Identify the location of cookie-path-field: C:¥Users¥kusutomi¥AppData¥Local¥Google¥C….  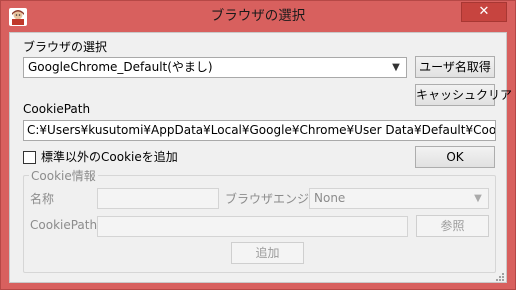
(259, 130).